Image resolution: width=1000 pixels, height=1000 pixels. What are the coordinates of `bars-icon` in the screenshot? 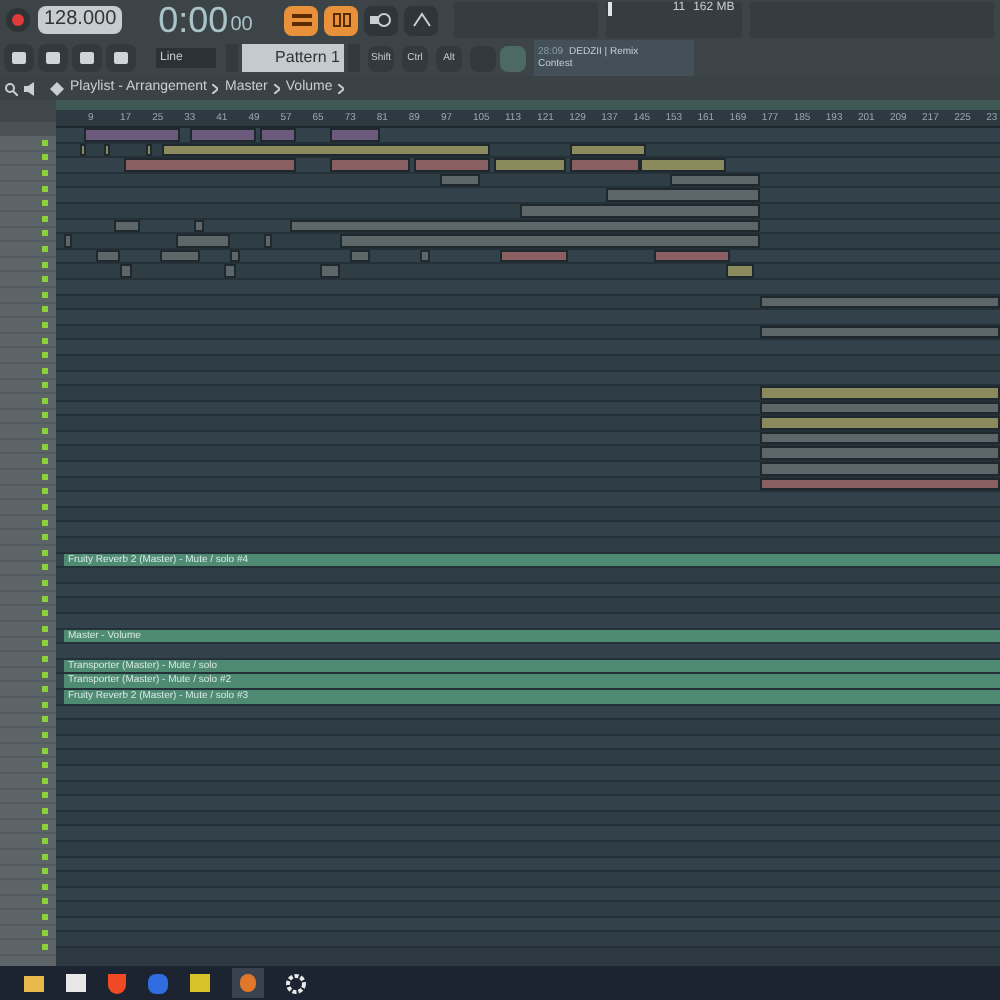 It's located at (301, 20).